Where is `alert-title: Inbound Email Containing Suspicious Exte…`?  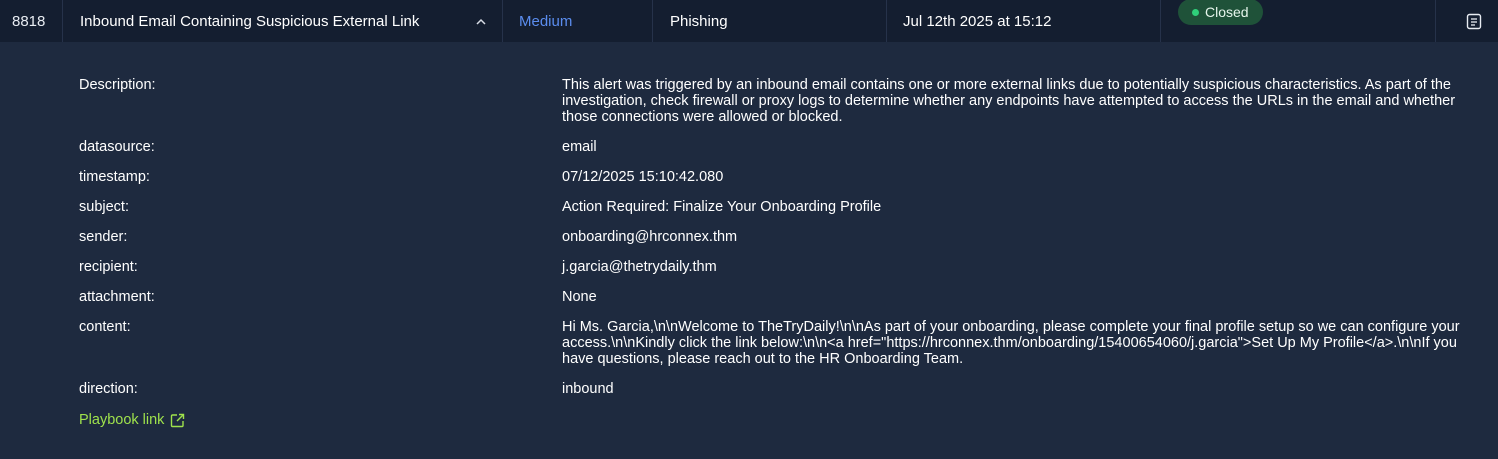
alert-title: Inbound Email Containing Suspicious Exte… is located at coordinates (250, 21).